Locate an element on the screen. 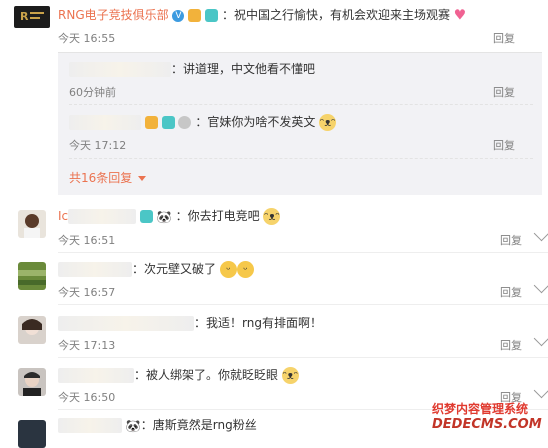 The width and height of the screenshot is (548, 448). comment-text: ：被人绑架了。你就眨眨眼 is located at coordinates (206, 375).